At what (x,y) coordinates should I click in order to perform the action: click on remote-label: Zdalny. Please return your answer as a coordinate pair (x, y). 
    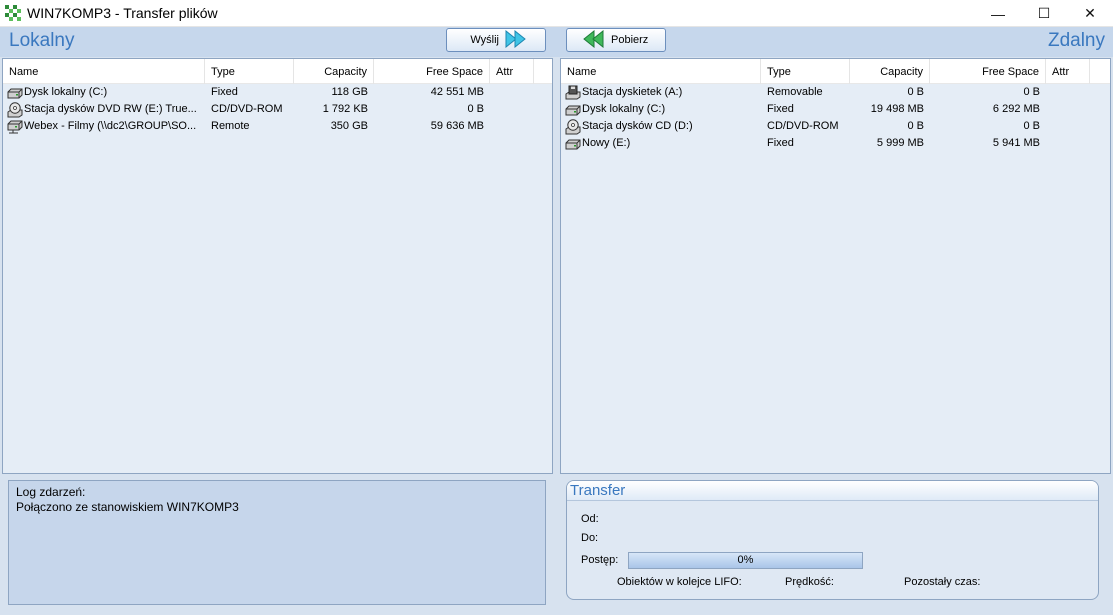
    Looking at the image, I should click on (1076, 40).